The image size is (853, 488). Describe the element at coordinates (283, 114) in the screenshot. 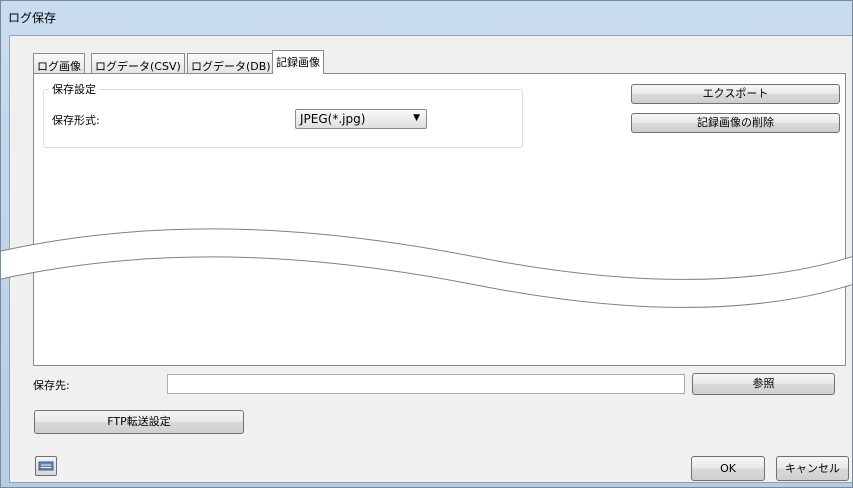

I see `save-settings-group: 保存設定` at that location.